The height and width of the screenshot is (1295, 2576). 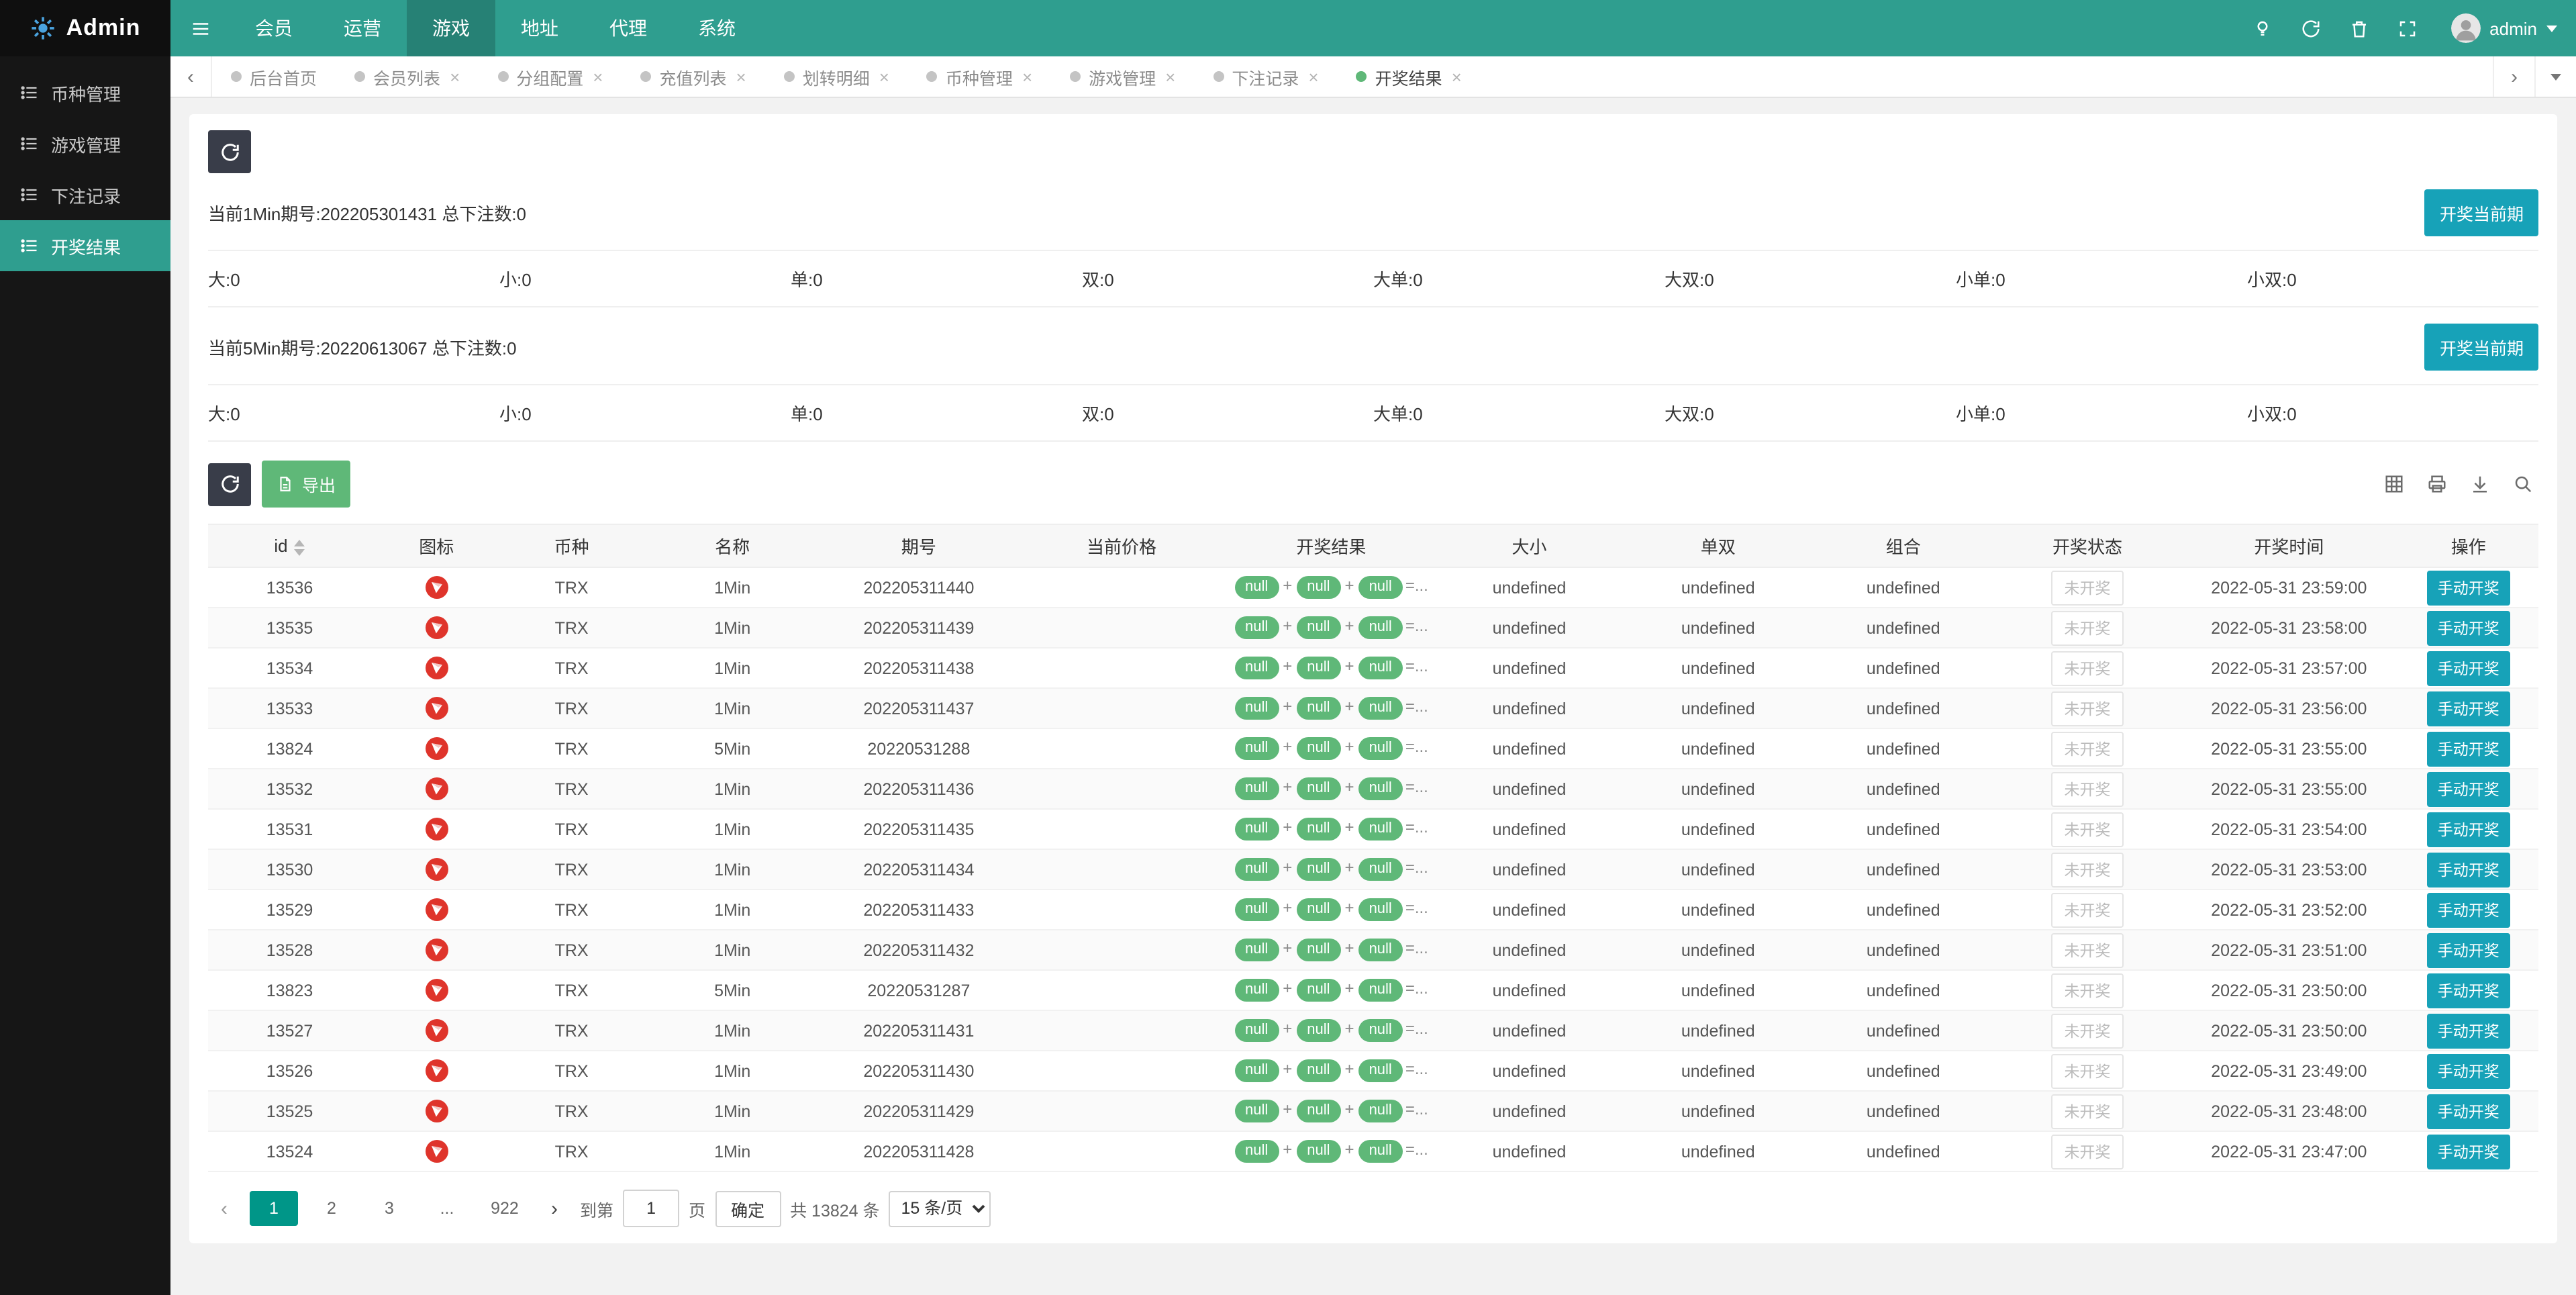 I want to click on refresh-table-button, so click(x=229, y=485).